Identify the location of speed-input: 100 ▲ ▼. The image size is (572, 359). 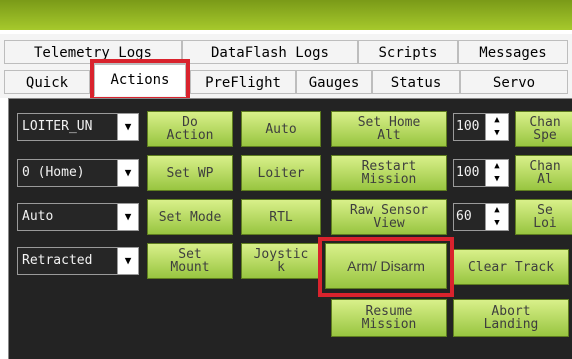
(481, 127).